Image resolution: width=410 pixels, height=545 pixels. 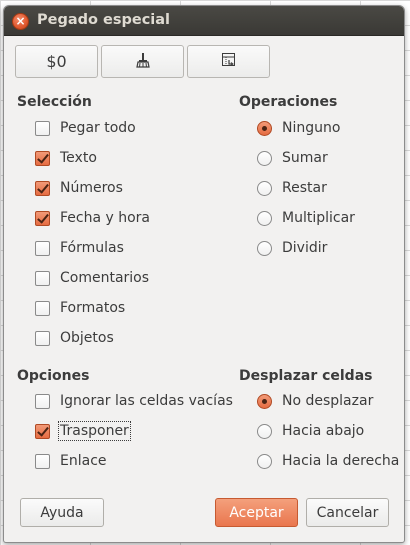 I want to click on desplazar-option-label: Hacia la derecha, so click(x=341, y=461).